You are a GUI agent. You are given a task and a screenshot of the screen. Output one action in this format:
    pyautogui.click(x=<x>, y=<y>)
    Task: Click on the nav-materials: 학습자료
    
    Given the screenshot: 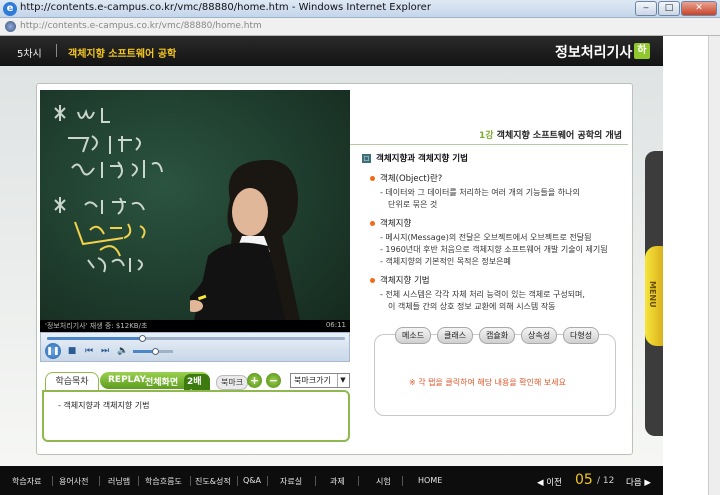 What is the action you would take?
    pyautogui.click(x=26, y=481)
    